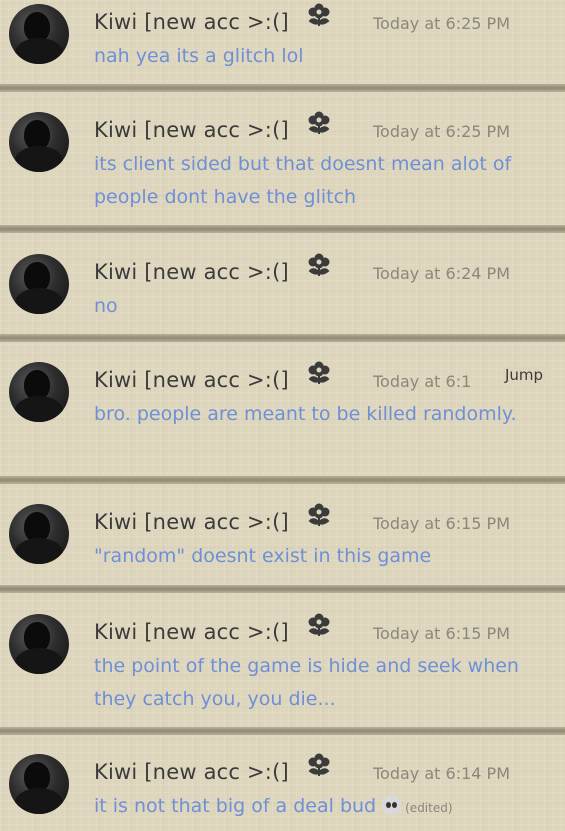 The image size is (565, 831). I want to click on message-text: no, so click(106, 306).